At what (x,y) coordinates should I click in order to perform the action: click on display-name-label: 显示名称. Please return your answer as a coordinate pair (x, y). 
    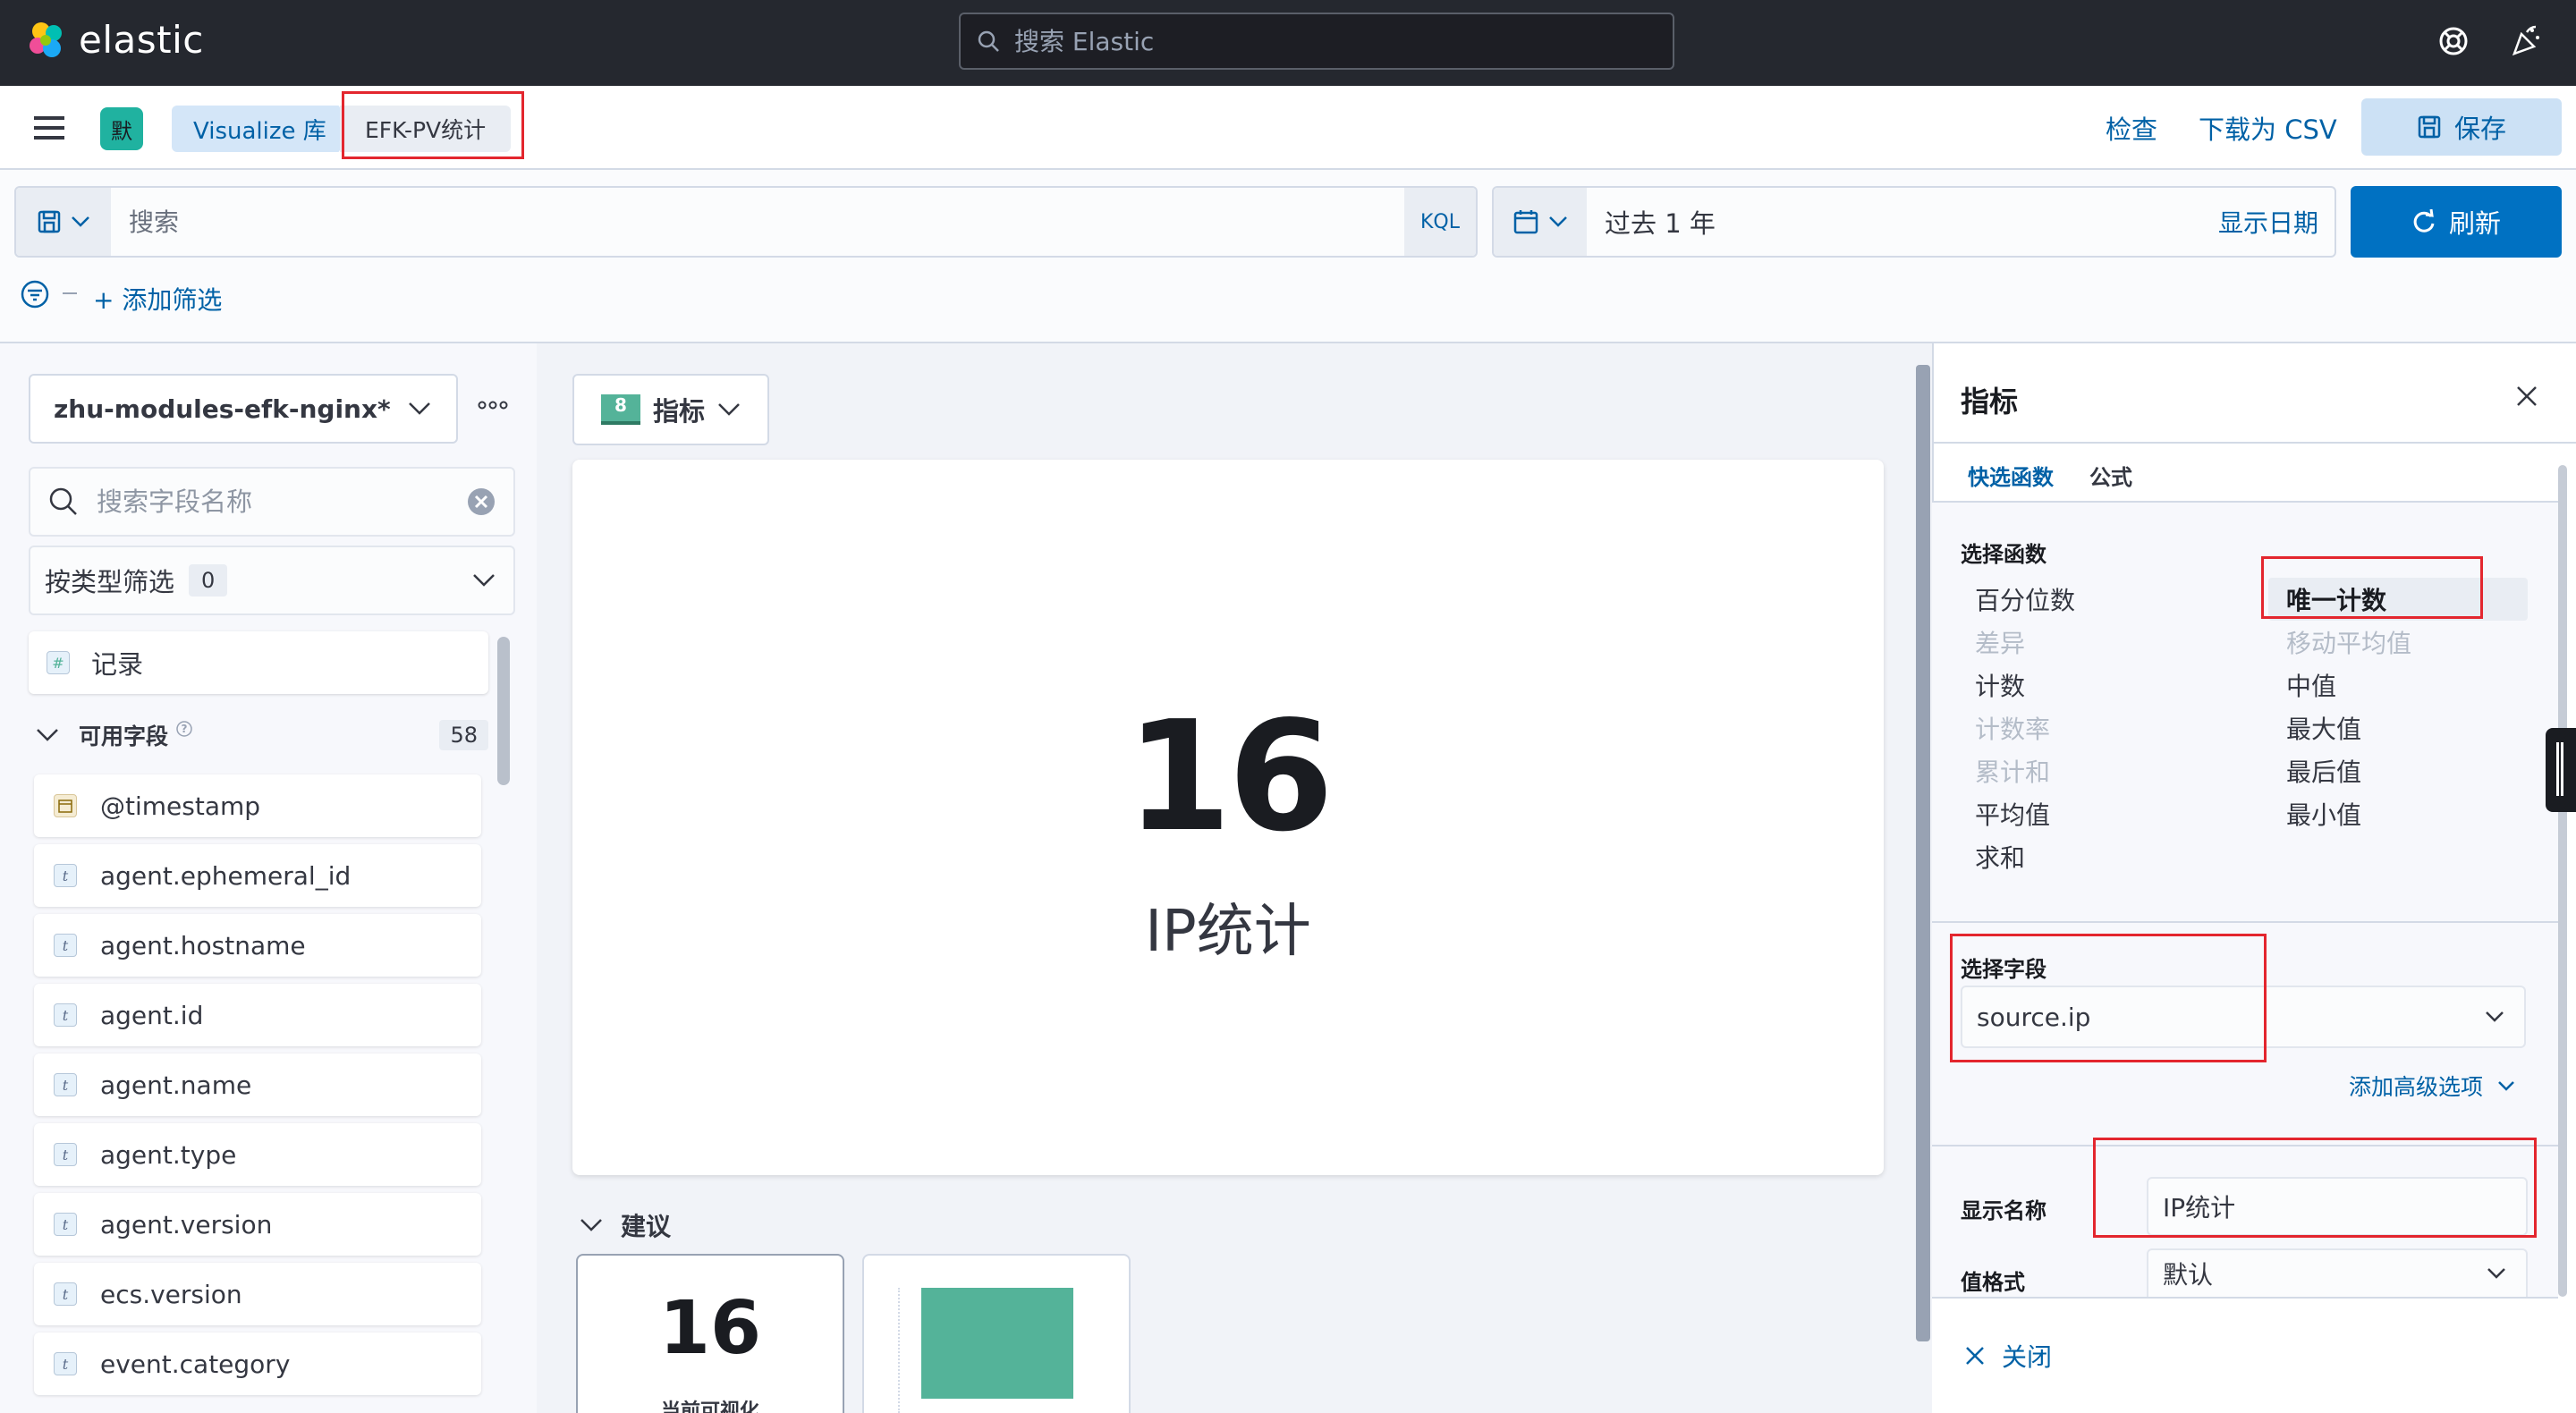
    Looking at the image, I should click on (2003, 1210).